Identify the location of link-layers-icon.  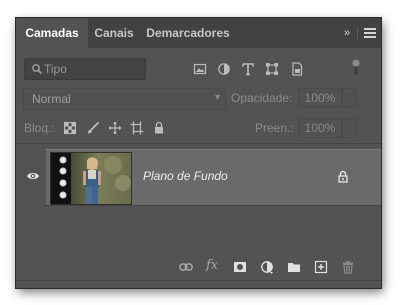
(186, 267).